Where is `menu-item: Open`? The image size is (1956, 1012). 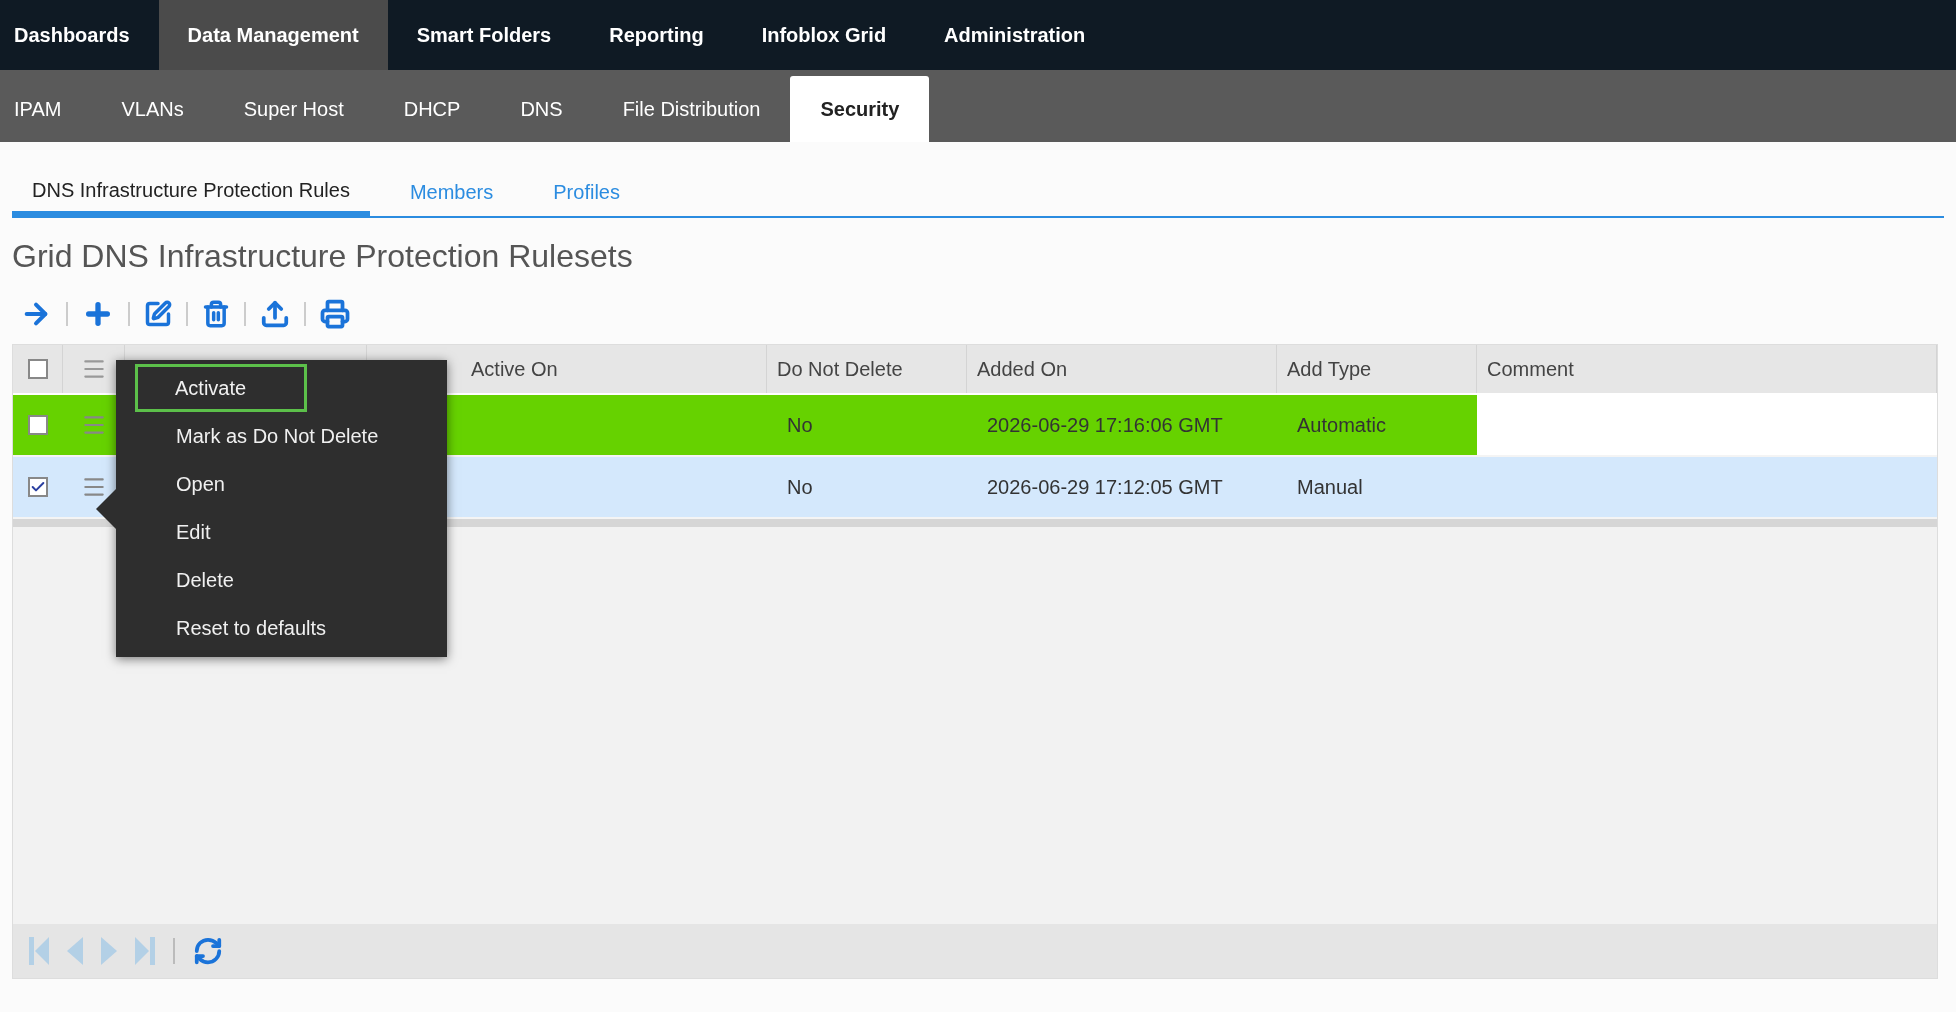
menu-item: Open is located at coordinates (281, 484).